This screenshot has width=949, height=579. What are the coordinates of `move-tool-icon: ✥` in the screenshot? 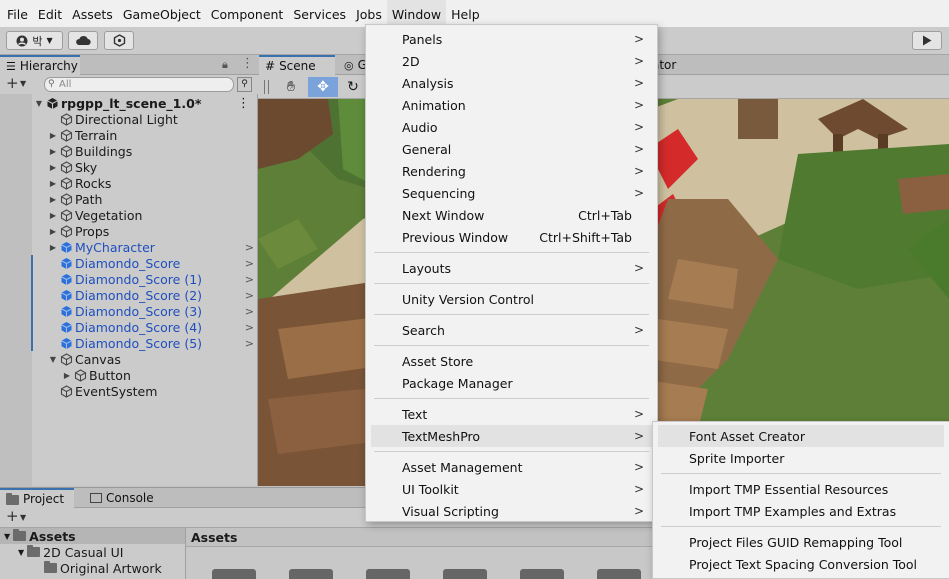 It's located at (323, 87).